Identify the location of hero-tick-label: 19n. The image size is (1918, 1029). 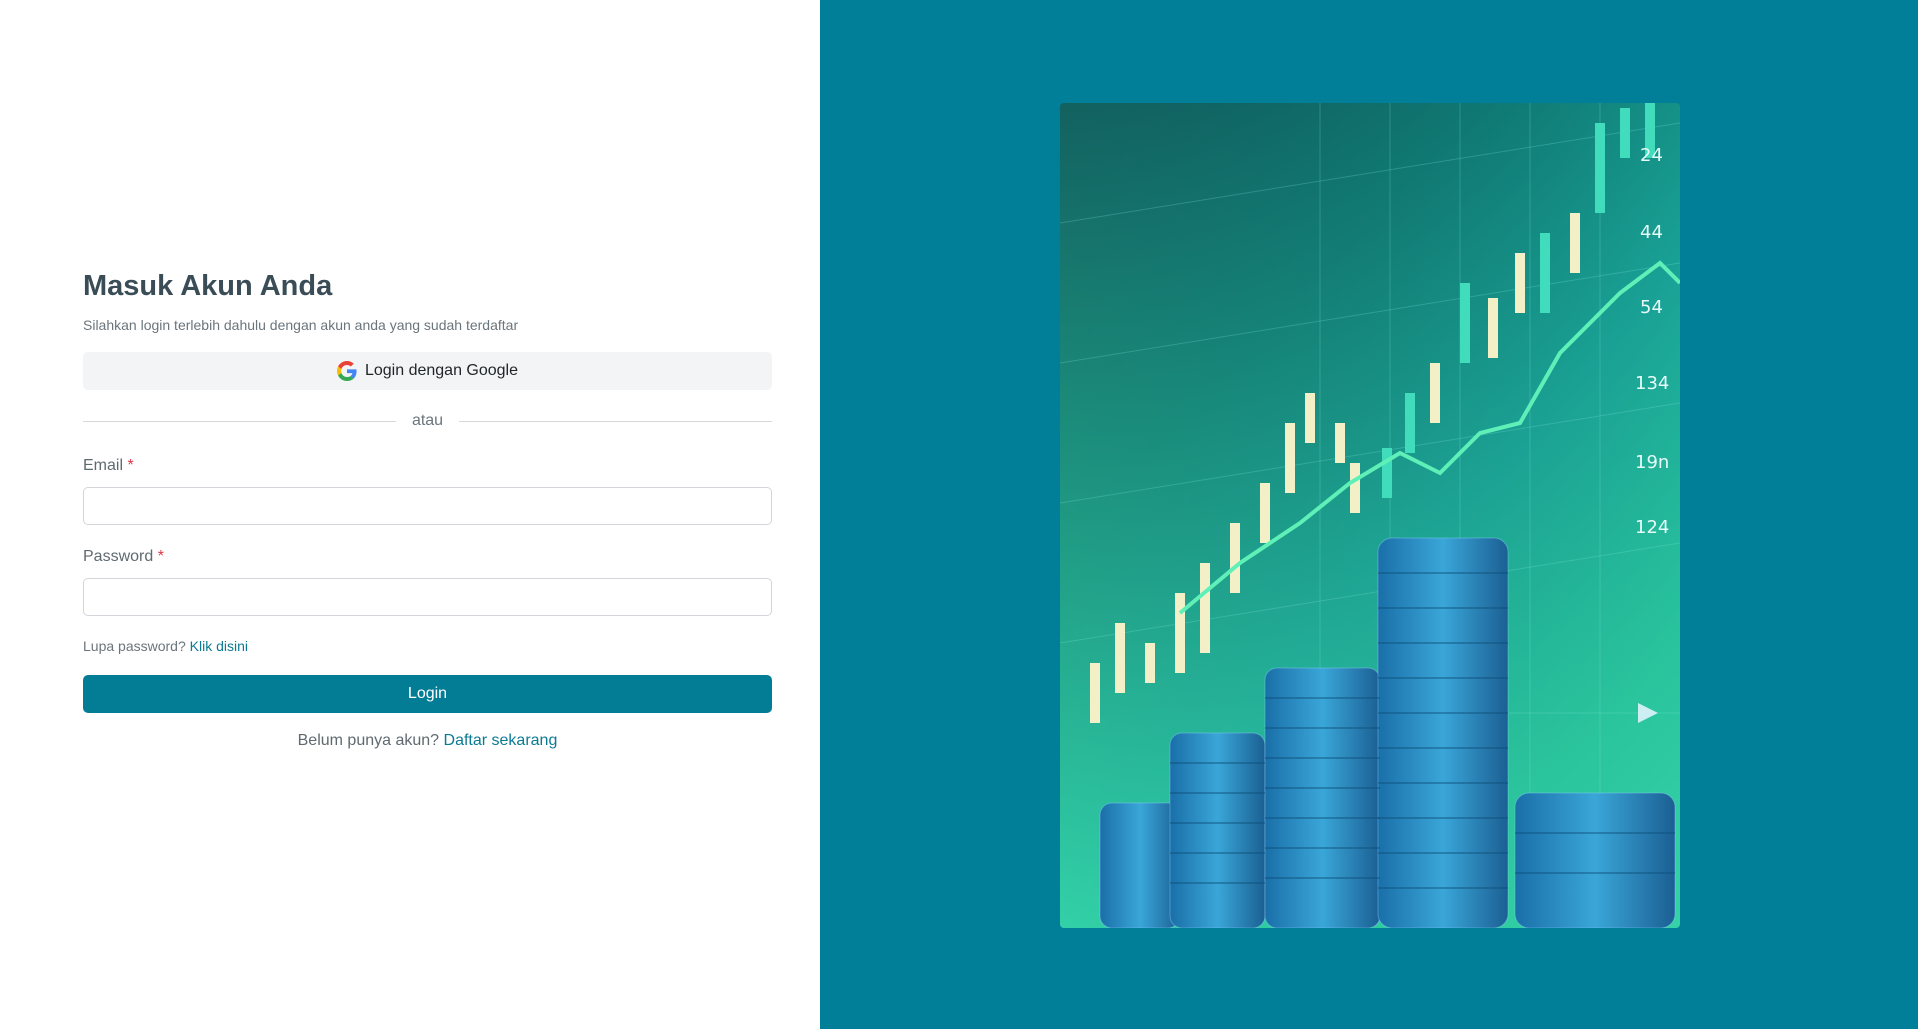
(1652, 462).